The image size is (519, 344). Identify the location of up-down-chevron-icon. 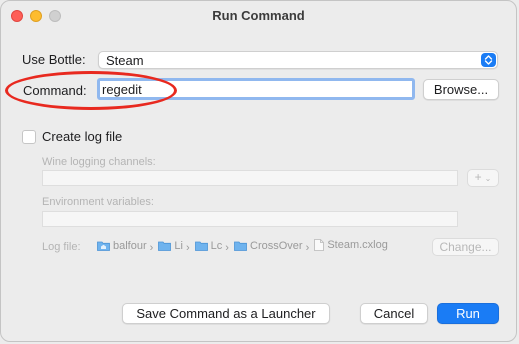
(488, 60).